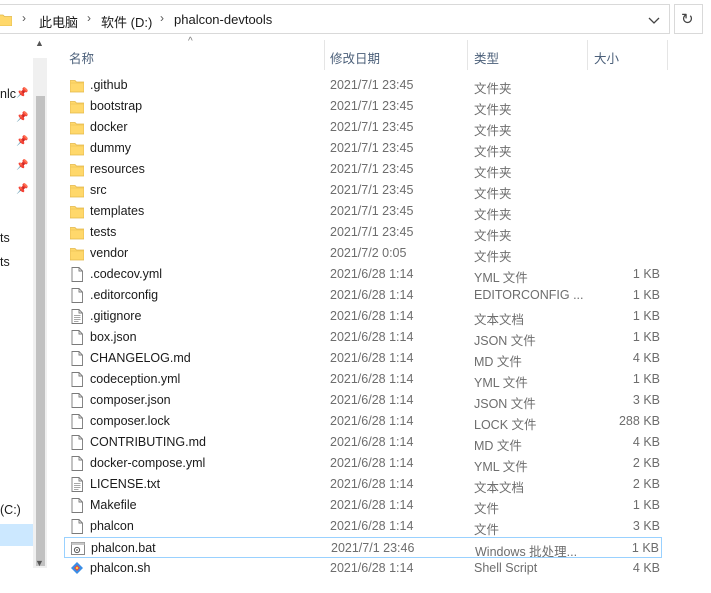  What do you see at coordinates (363, 253) in the screenshot?
I see `file-row: vendor 2021/7/2 0:05 文件夹` at bounding box center [363, 253].